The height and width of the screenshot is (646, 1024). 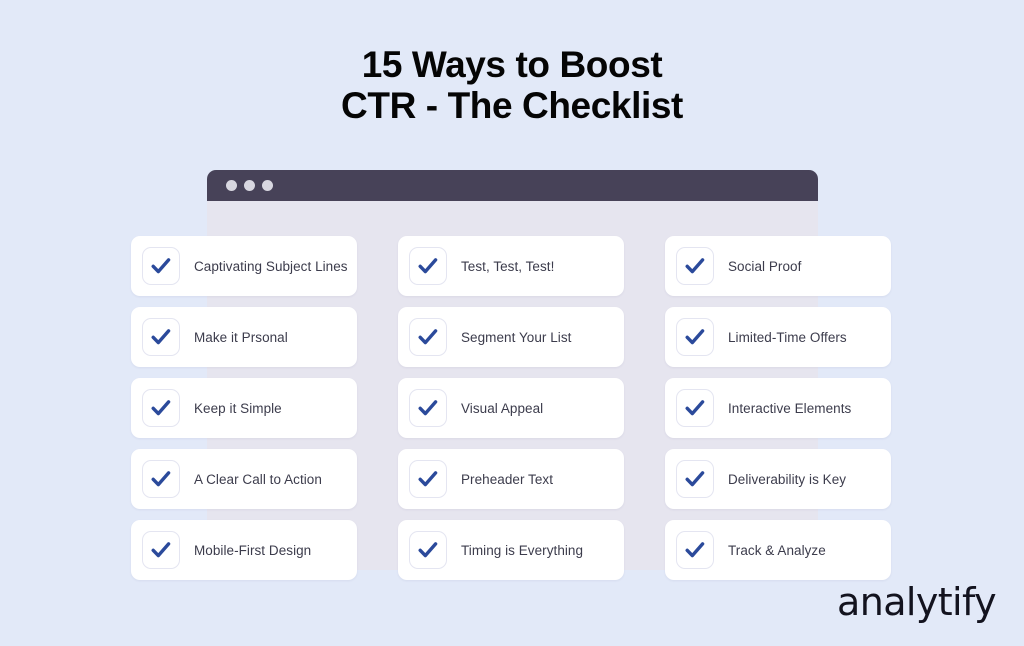 I want to click on window-maximize-dot-icon, so click(x=267, y=185).